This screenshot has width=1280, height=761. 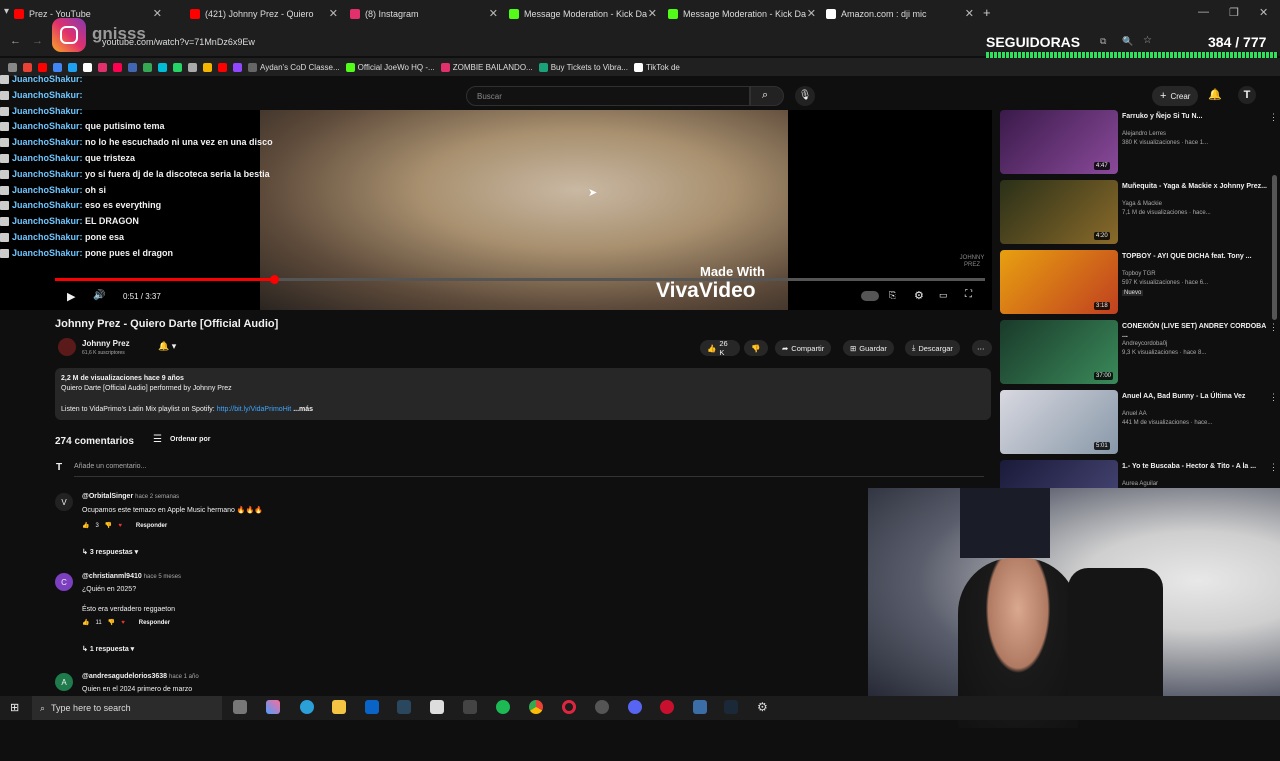 I want to click on discord-icon, so click(x=635, y=707).